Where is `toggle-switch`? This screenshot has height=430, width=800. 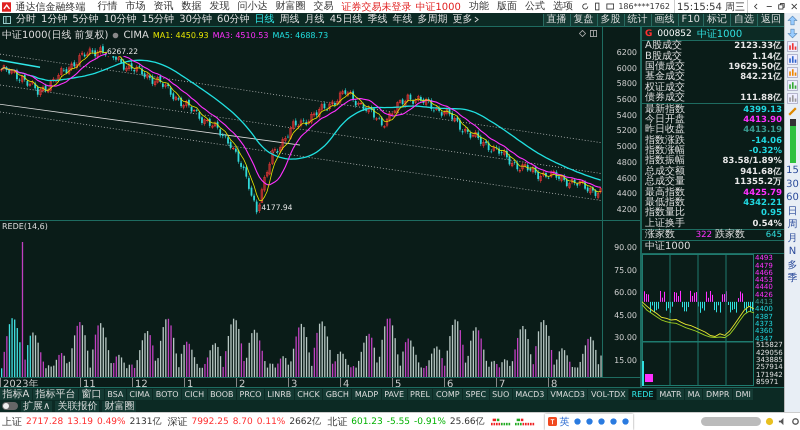
toggle-switch is located at coordinates (10, 406).